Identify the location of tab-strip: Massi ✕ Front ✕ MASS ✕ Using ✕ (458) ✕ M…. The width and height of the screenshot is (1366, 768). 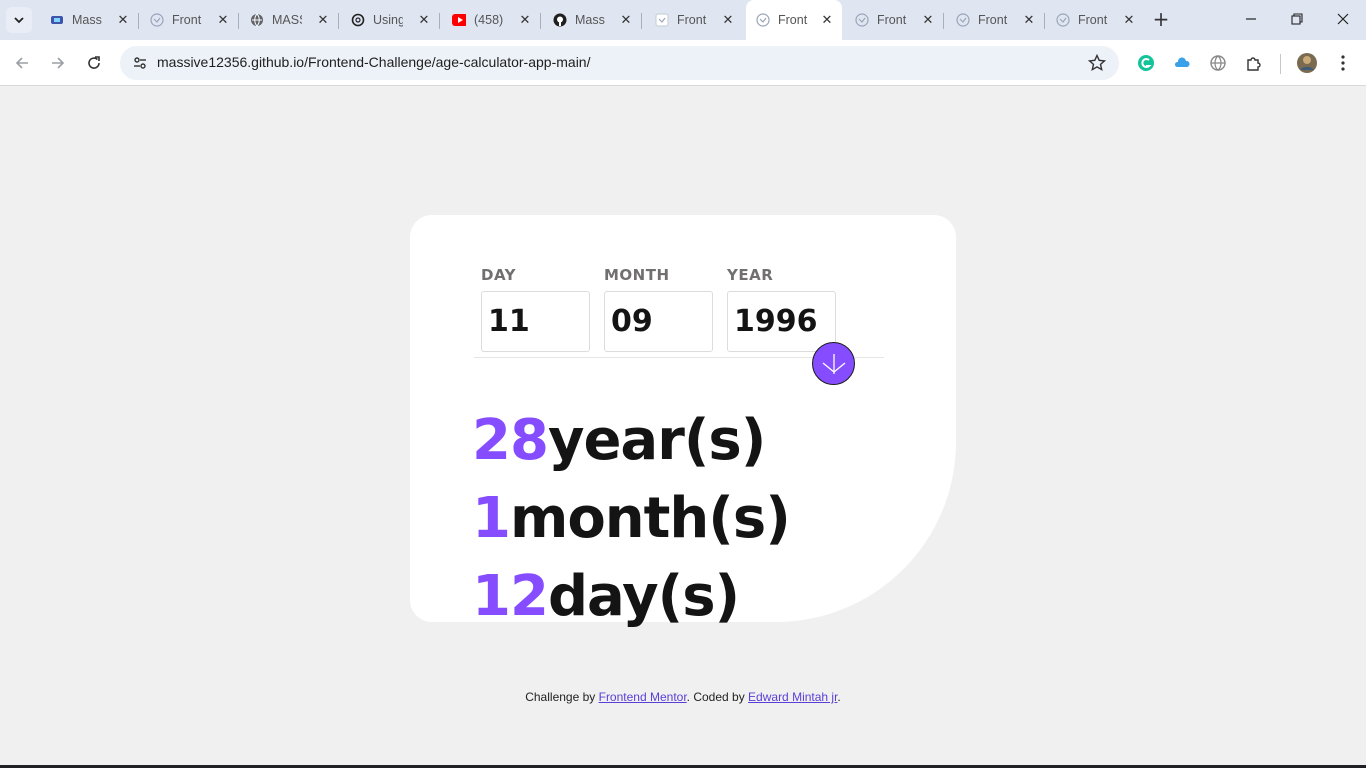
(683, 20).